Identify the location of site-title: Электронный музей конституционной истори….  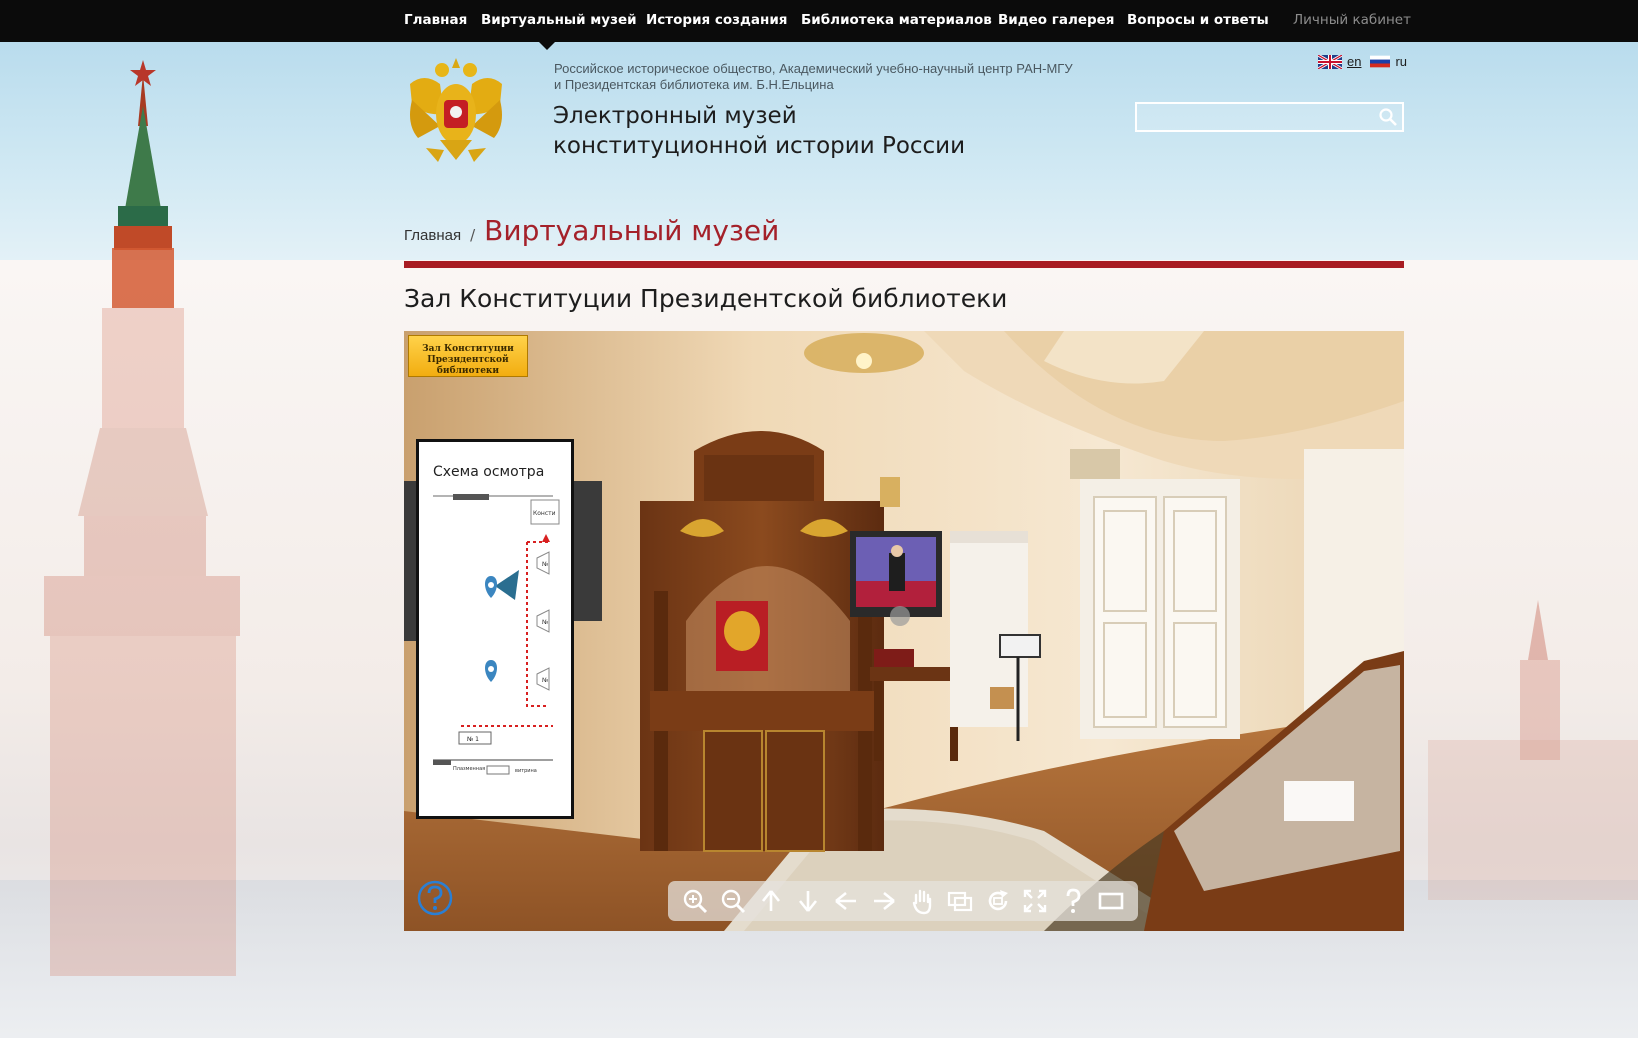
(759, 131).